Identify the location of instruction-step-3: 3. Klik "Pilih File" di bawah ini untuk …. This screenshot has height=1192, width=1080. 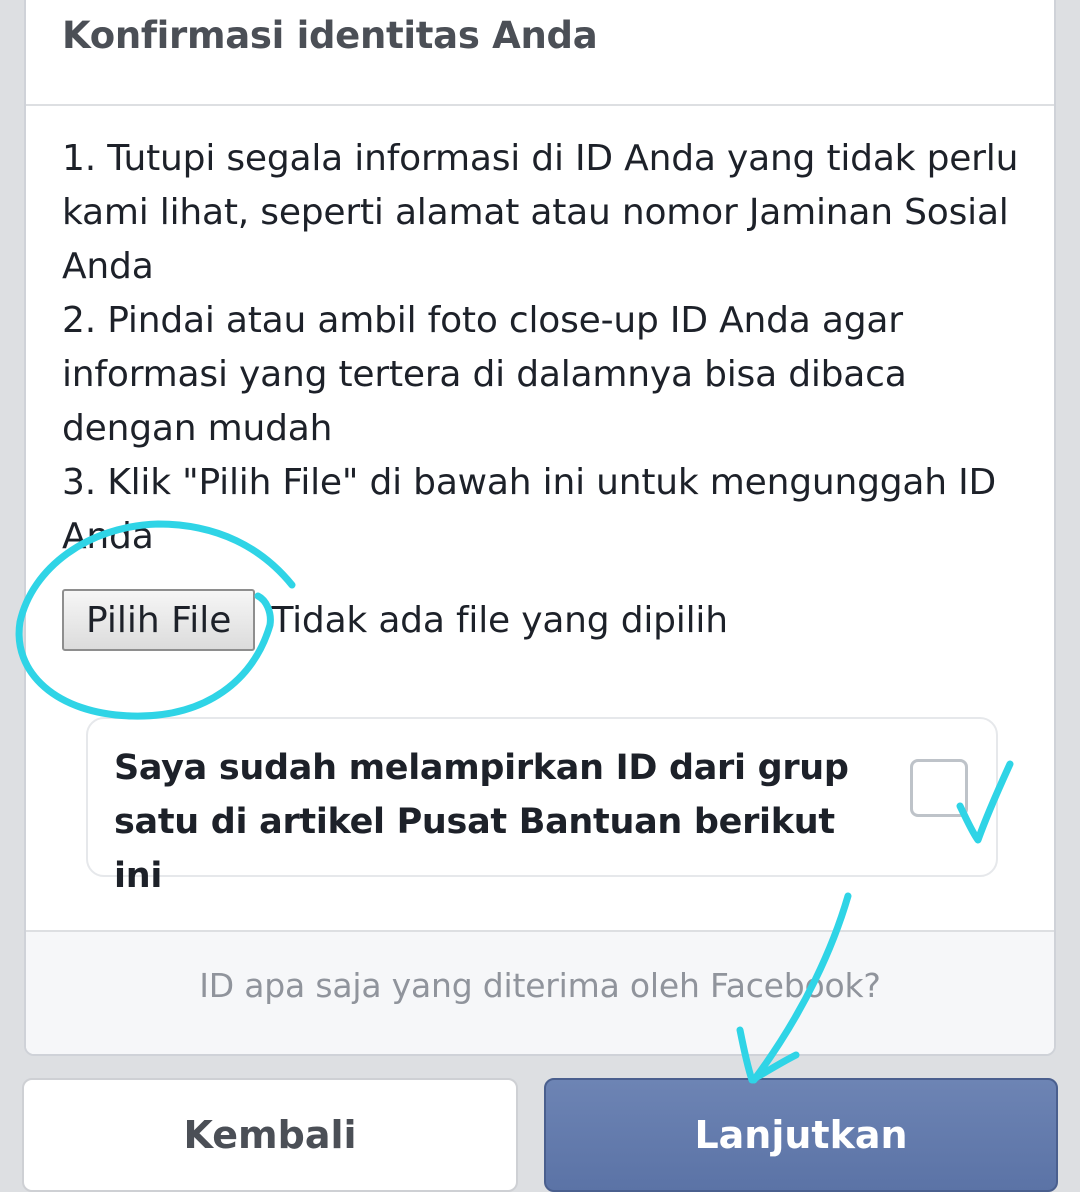
(529, 509).